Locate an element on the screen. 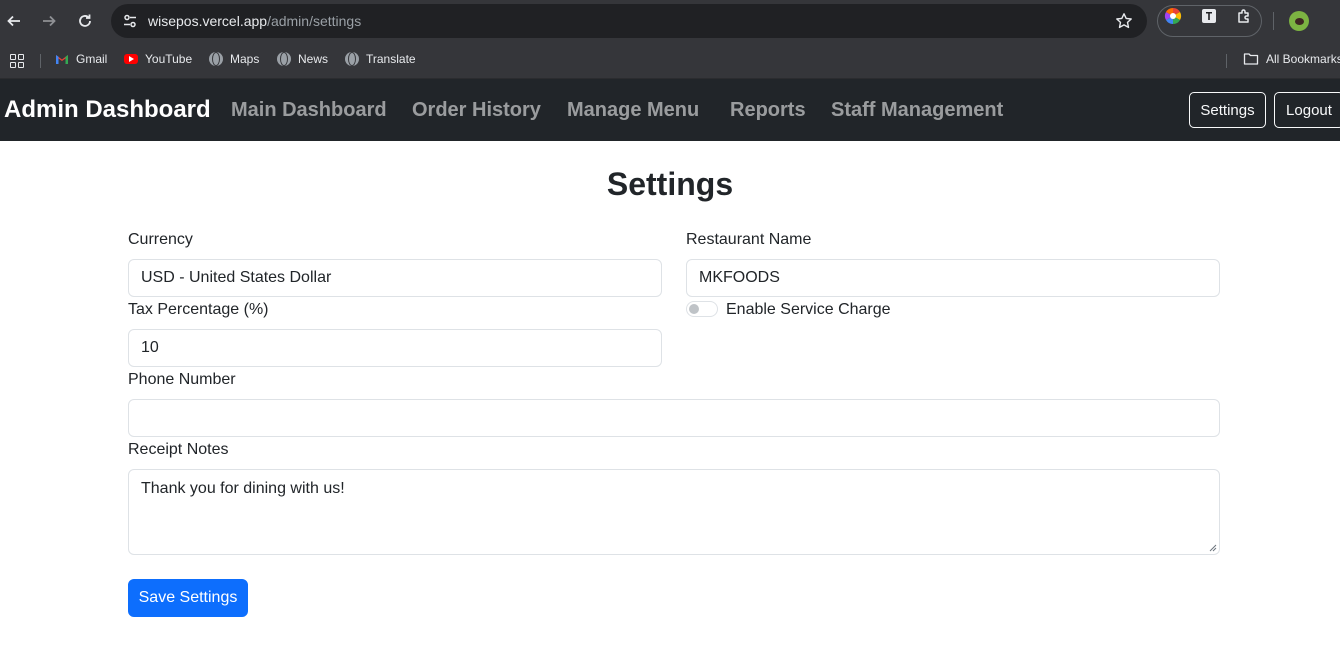 This screenshot has width=1340, height=665. bookmark-label: YouTube is located at coordinates (169, 59).